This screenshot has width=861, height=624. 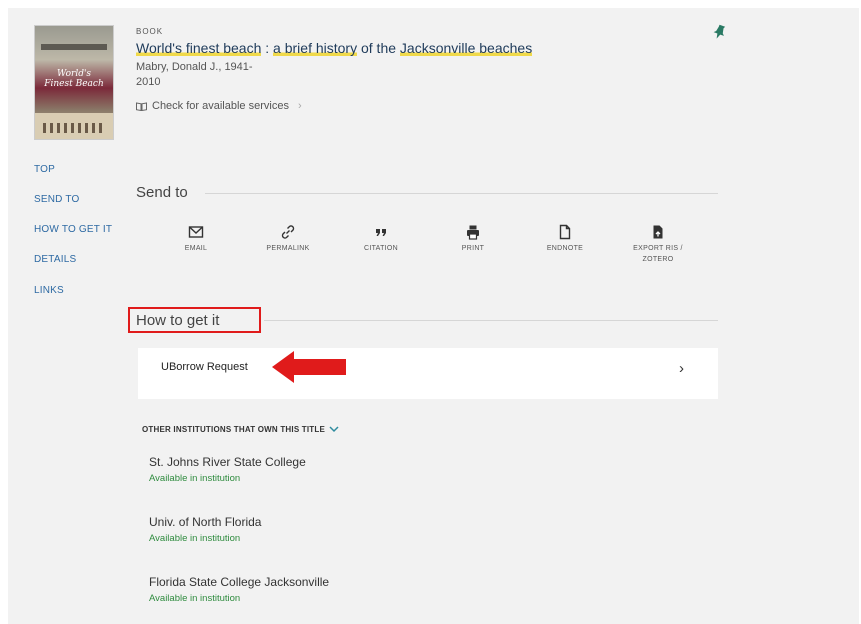 I want to click on title-part2: a brief history, so click(x=315, y=48).